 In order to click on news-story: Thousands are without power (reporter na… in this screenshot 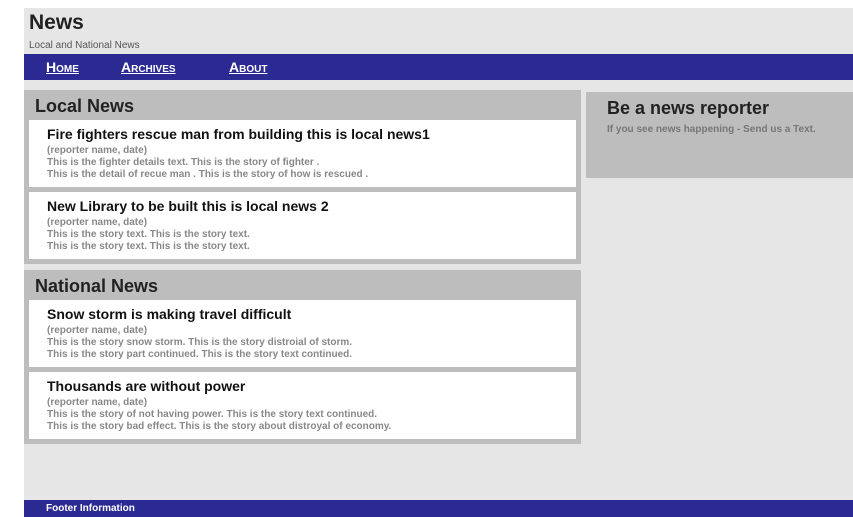, I will do `click(302, 405)`.